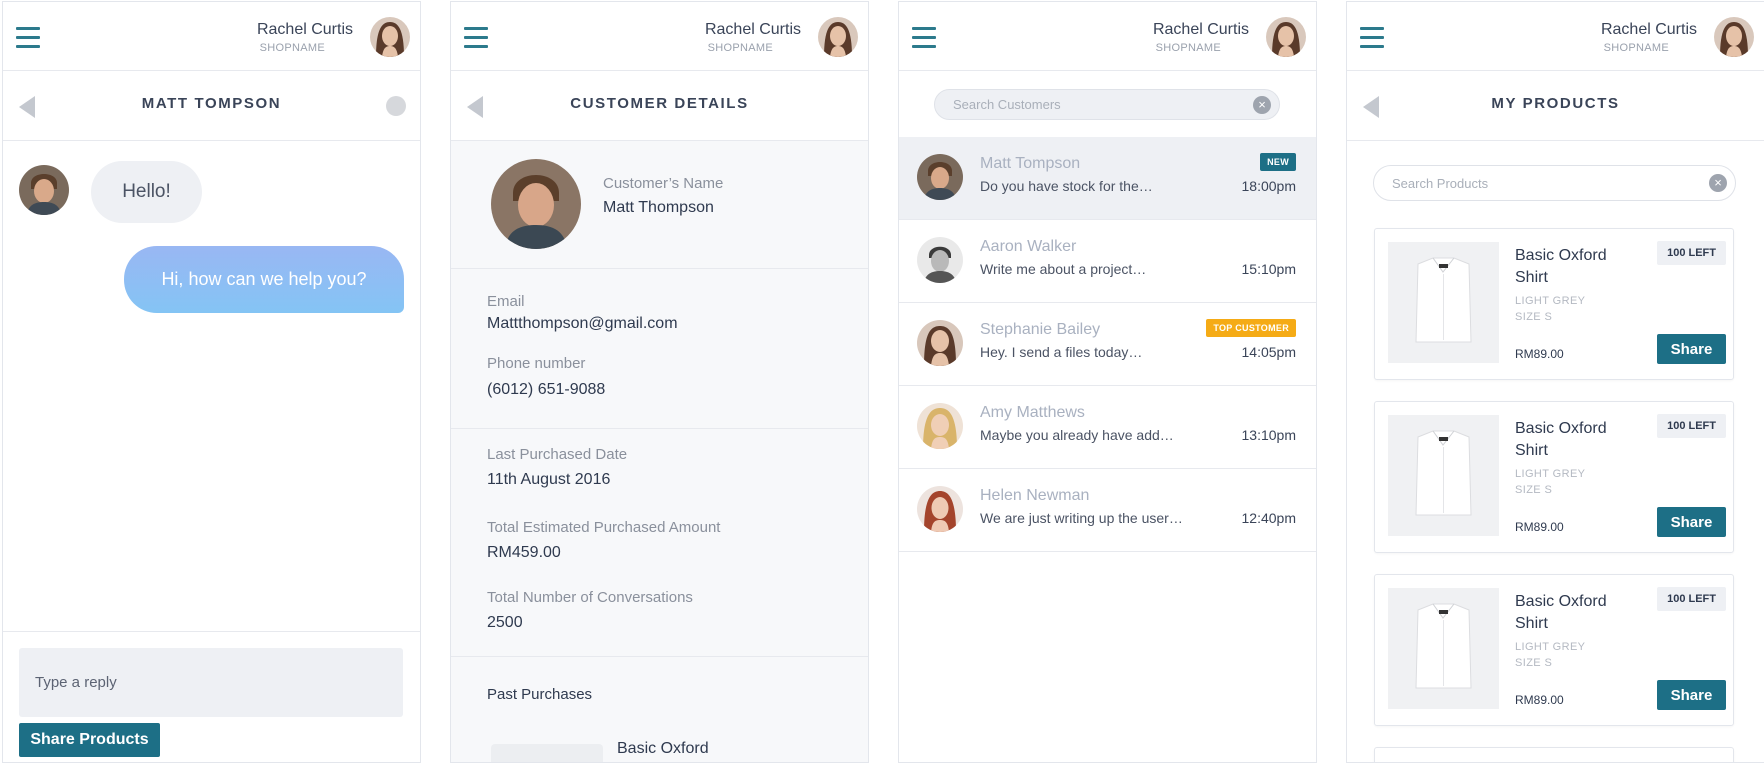 The width and height of the screenshot is (1764, 764). Describe the element at coordinates (505, 622) in the screenshot. I see `conversations-value: 2500` at that location.